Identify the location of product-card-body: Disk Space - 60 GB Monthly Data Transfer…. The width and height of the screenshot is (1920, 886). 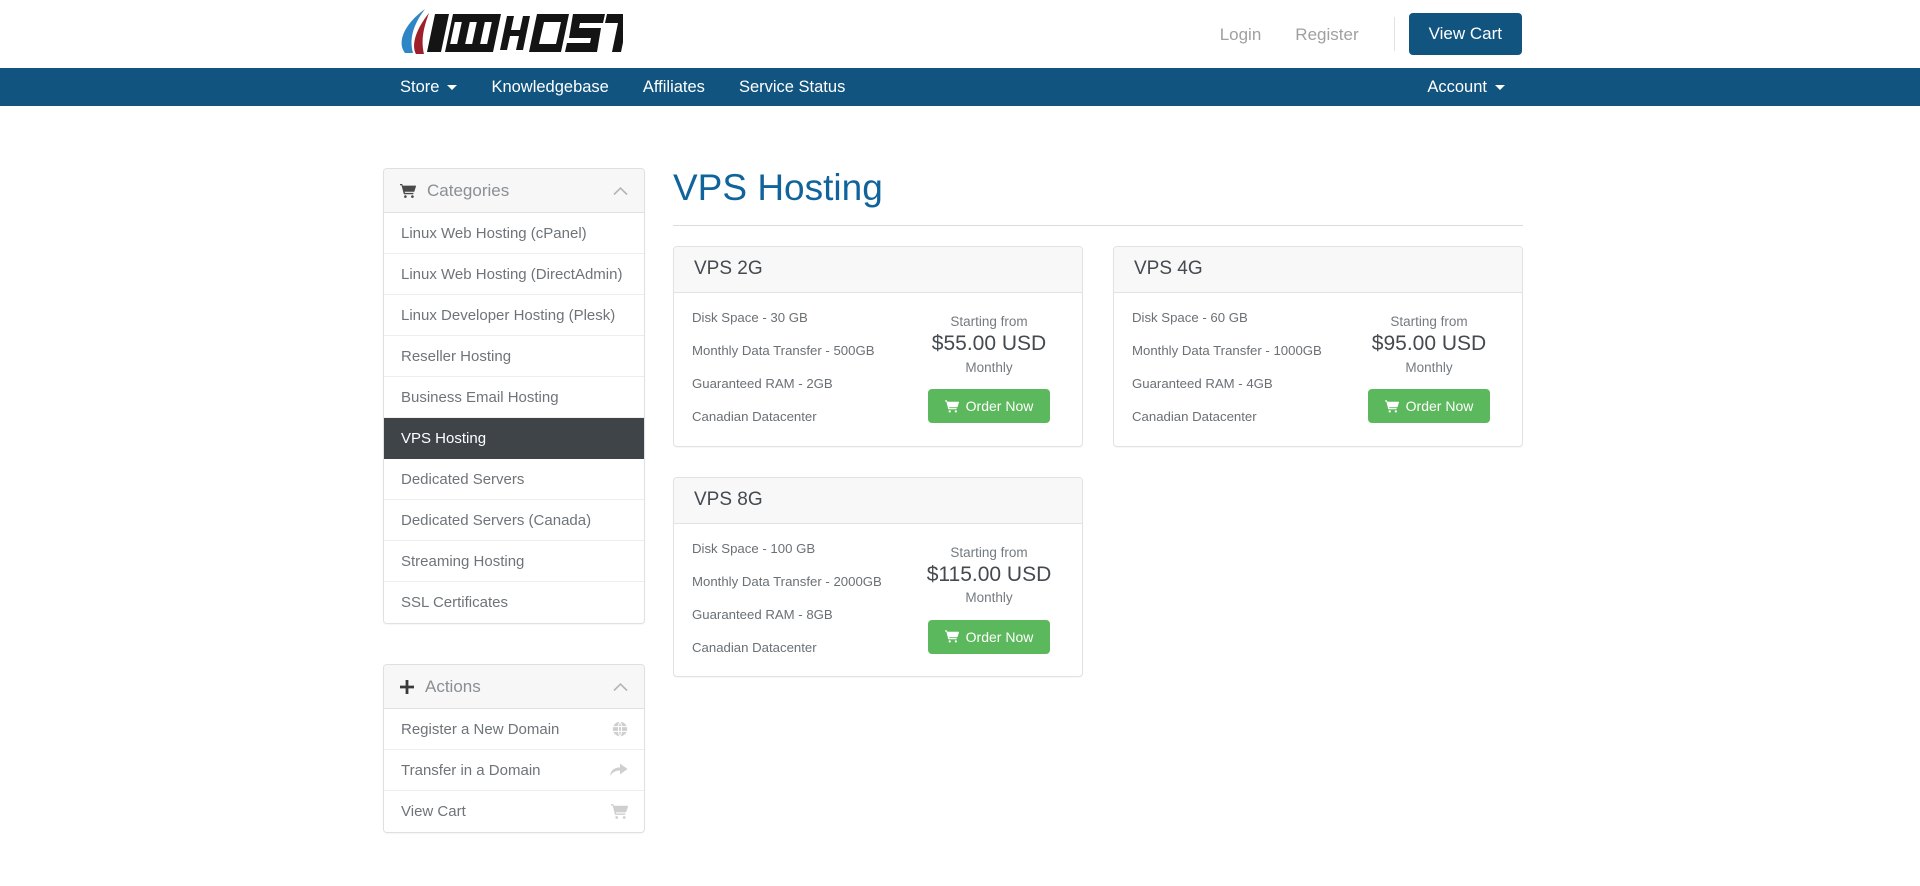
(1318, 369).